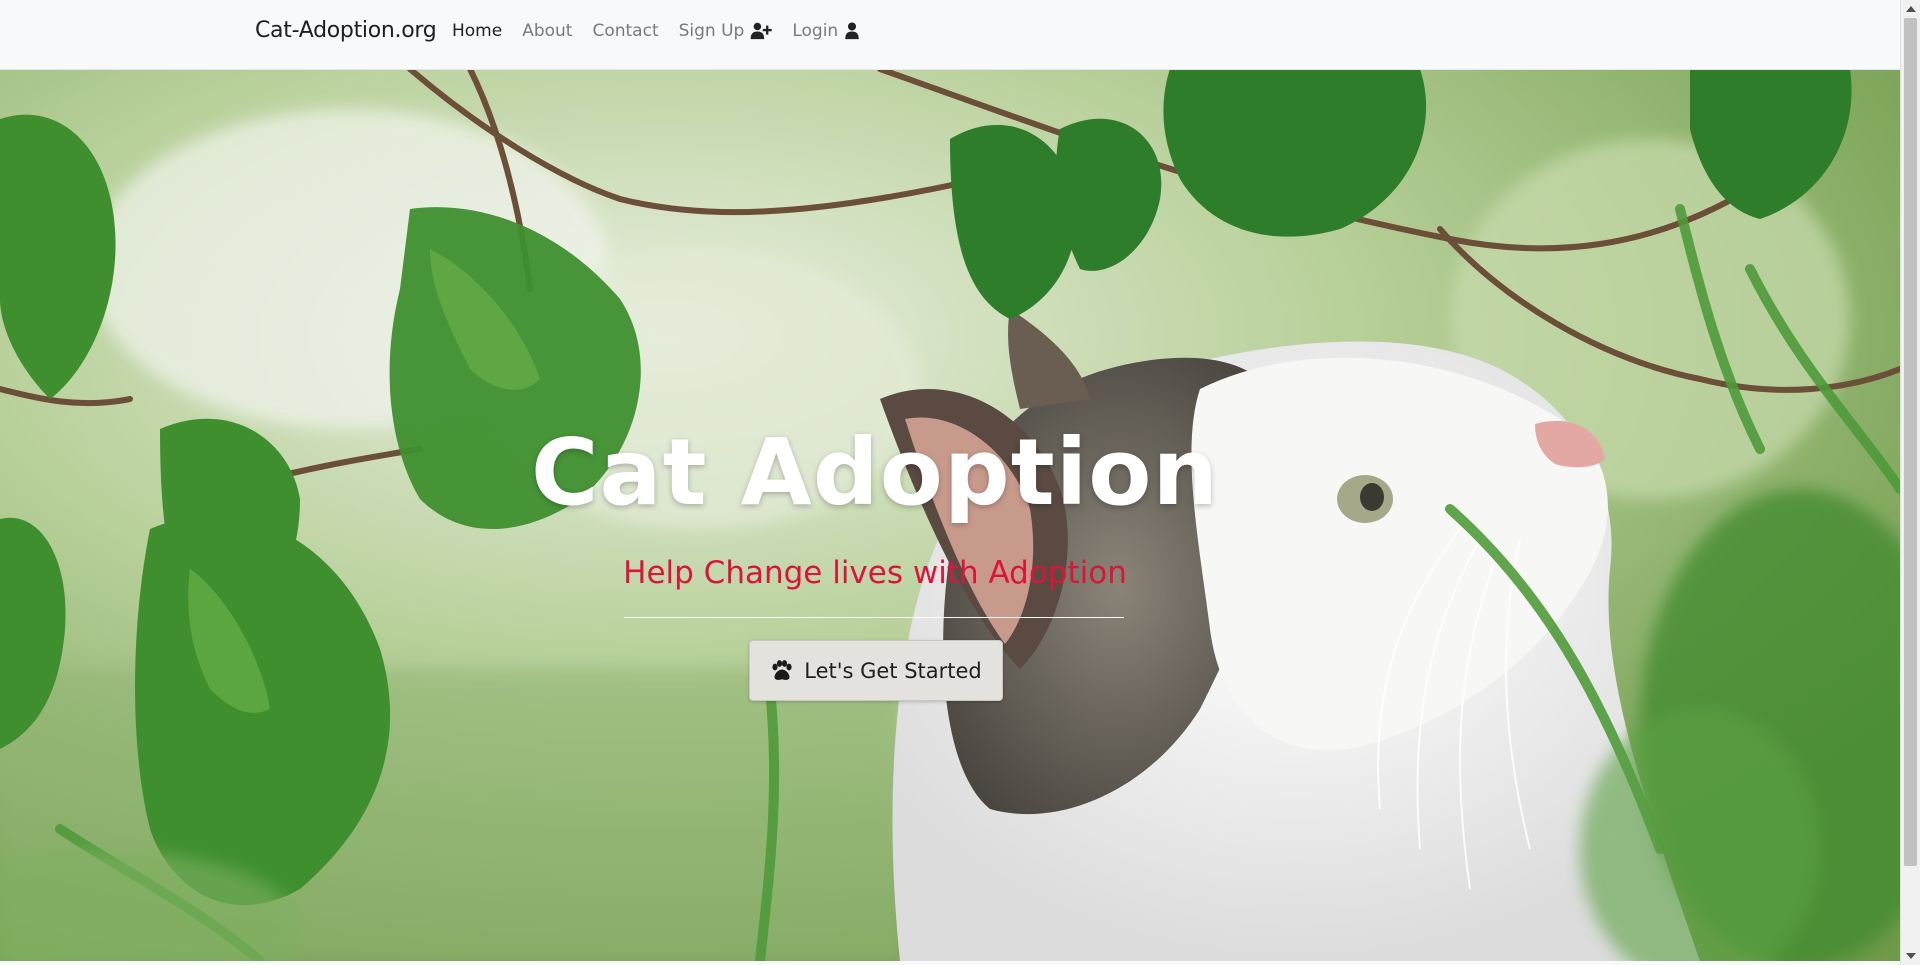  I want to click on nav-home-label: Home, so click(477, 31).